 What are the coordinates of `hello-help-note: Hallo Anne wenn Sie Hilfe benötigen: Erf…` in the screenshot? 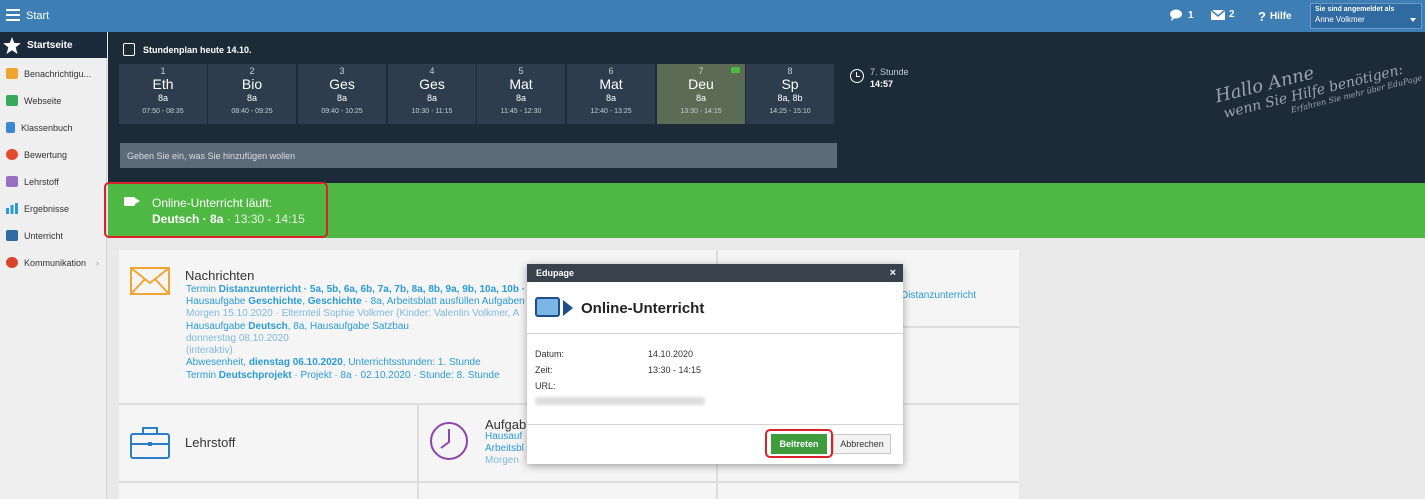 It's located at (1318, 84).